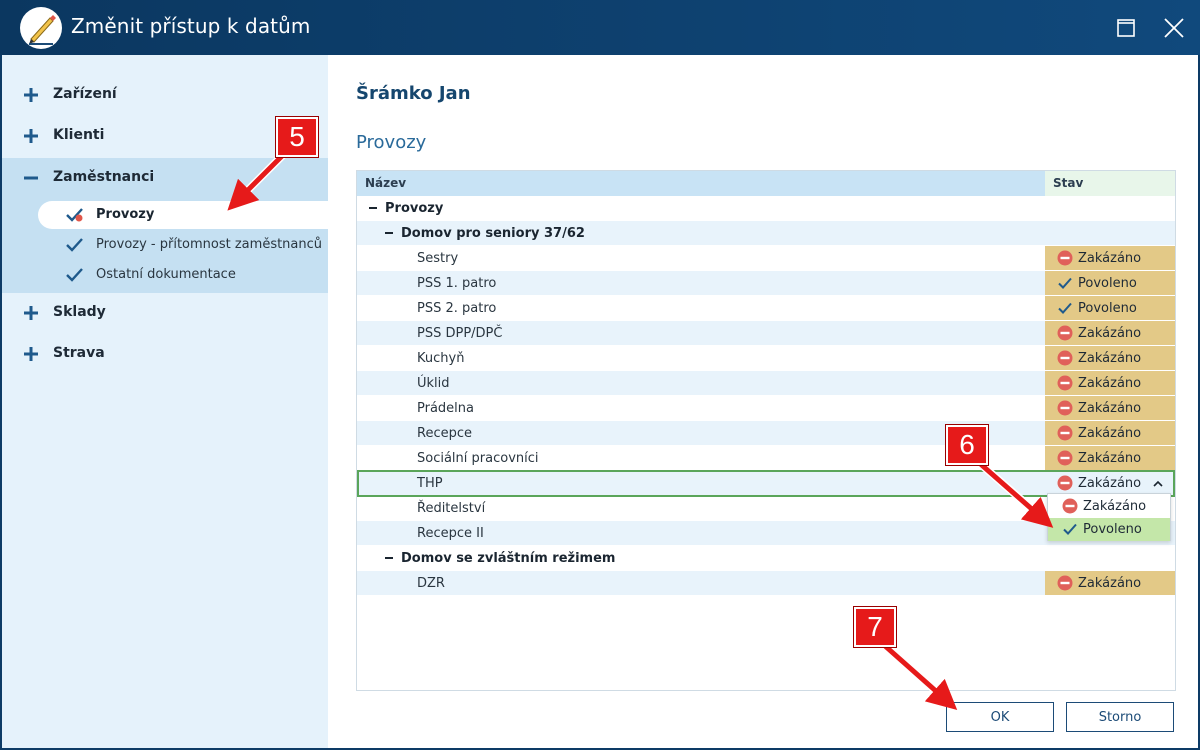 Image resolution: width=1200 pixels, height=750 pixels. I want to click on section-title: Provozy, so click(391, 142).